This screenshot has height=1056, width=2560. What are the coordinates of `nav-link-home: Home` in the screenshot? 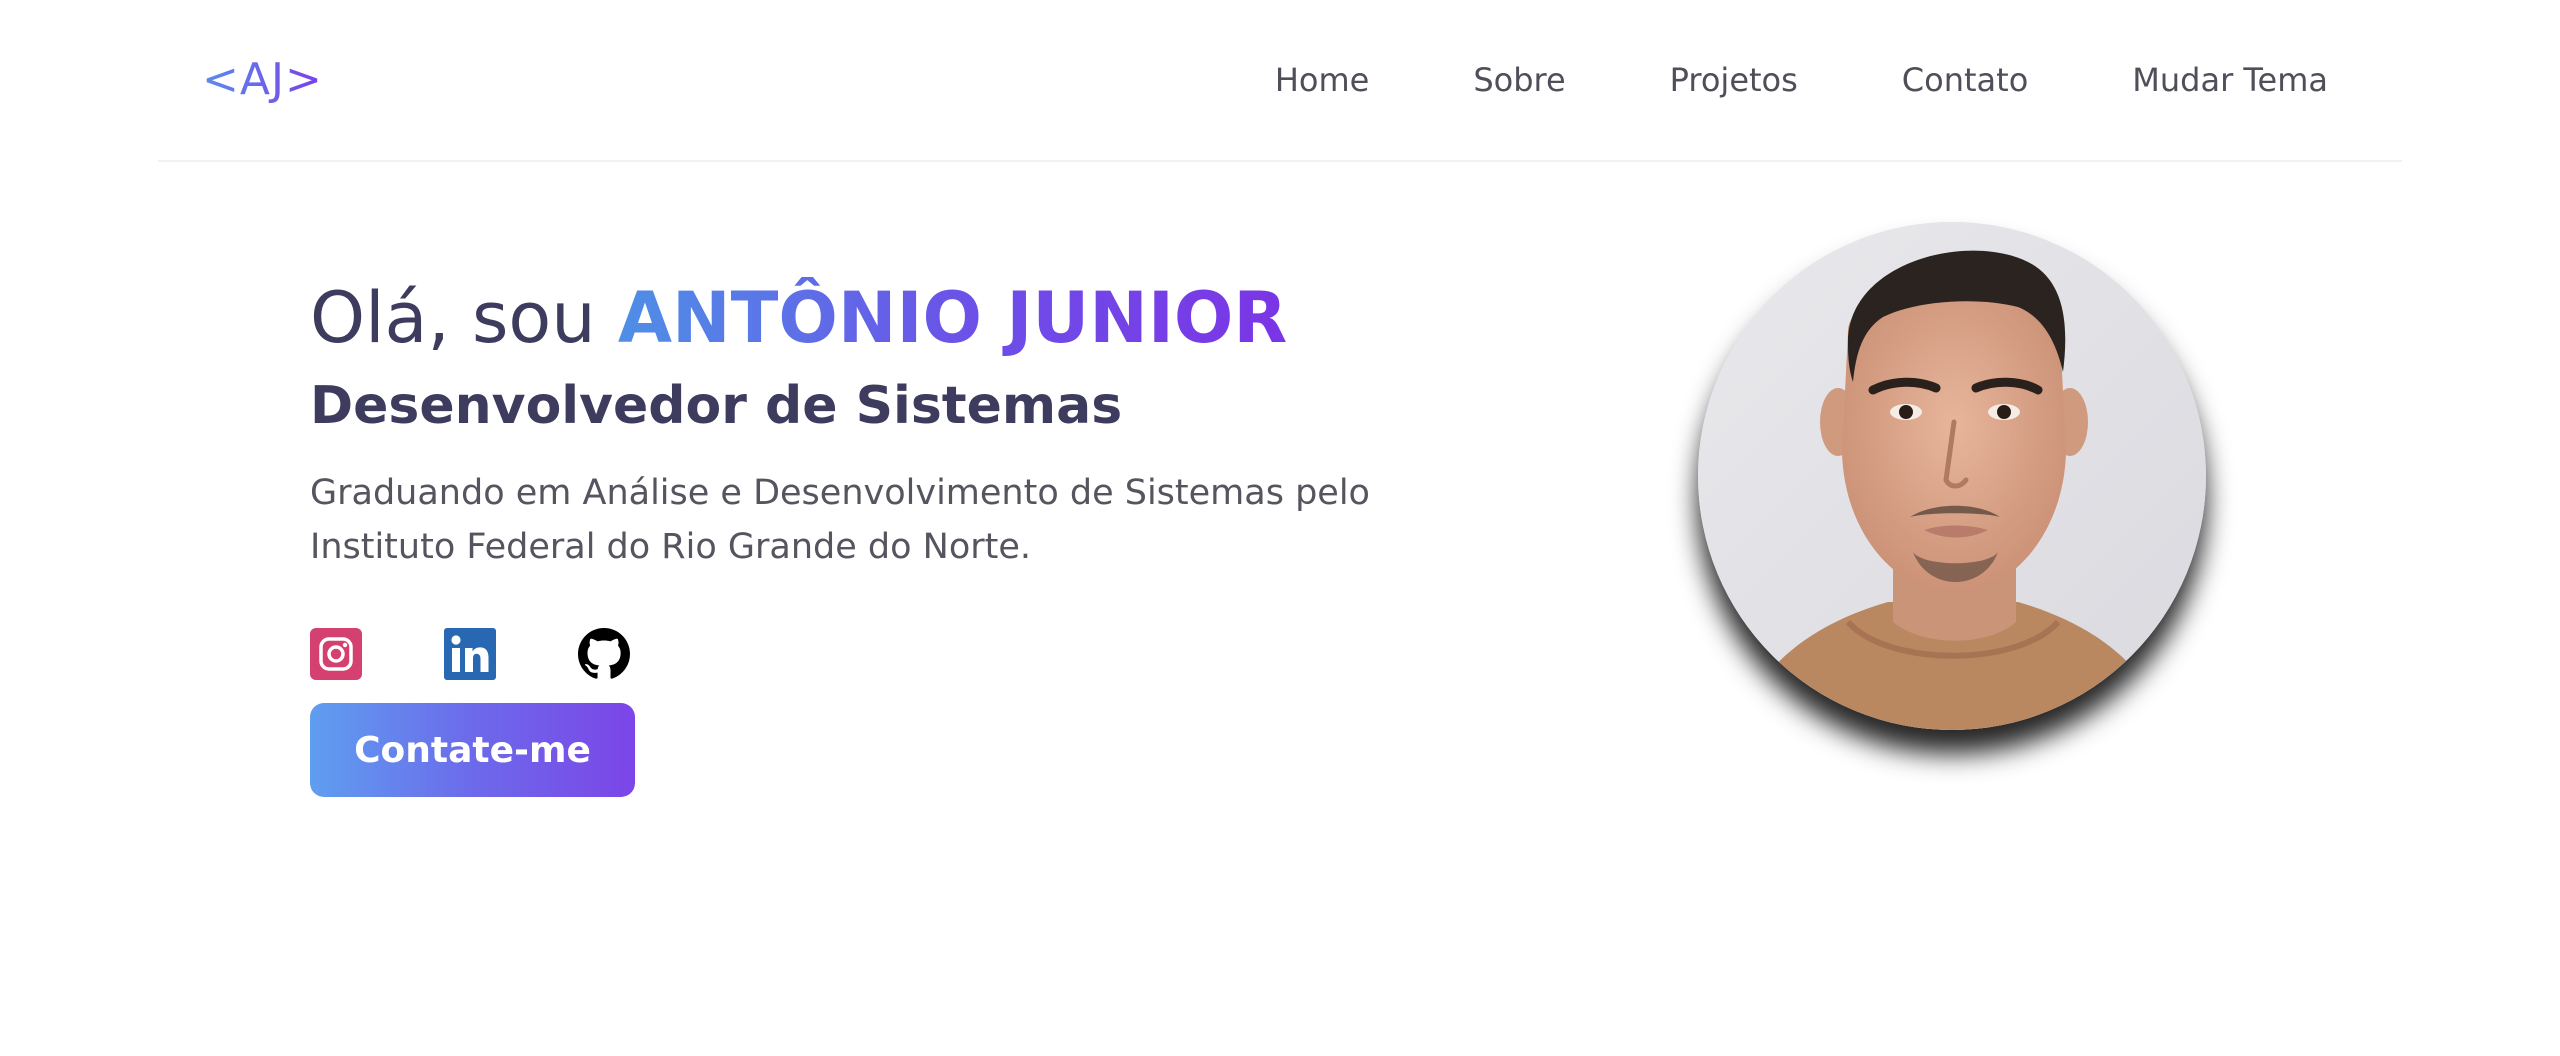 It's located at (1322, 80).